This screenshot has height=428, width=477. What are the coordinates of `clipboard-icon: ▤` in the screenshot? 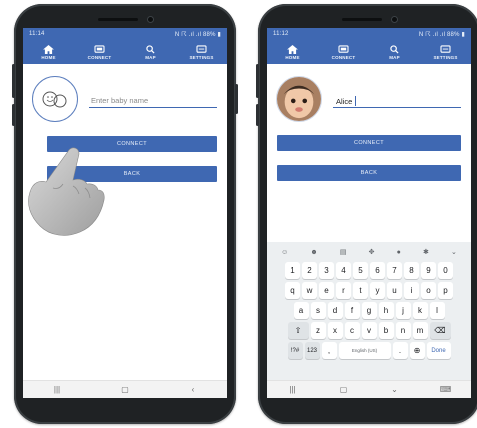 It's located at (343, 252).